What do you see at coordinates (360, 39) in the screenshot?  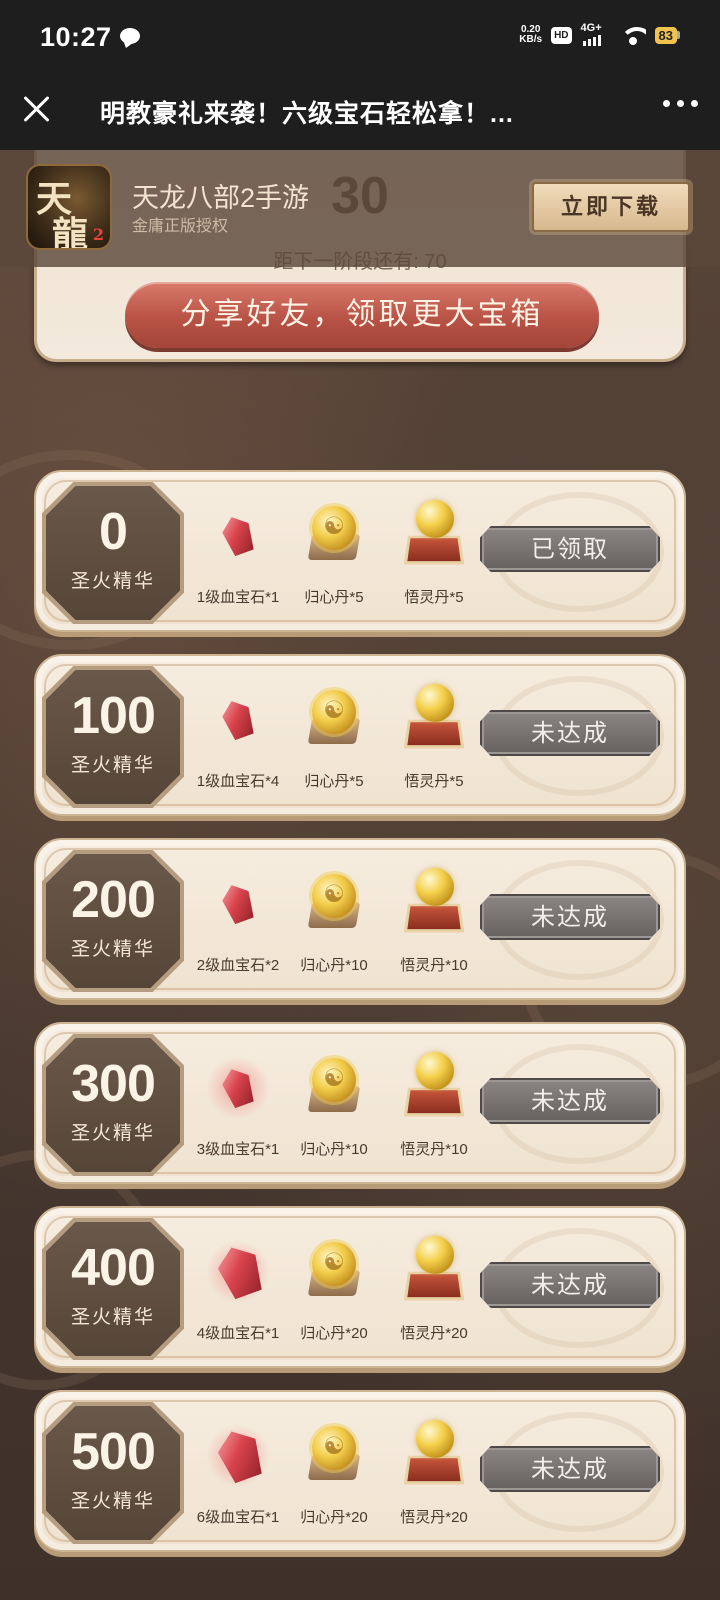 I see `status-bar: 10:27 0.20 KB/s HD 4G+ 83` at bounding box center [360, 39].